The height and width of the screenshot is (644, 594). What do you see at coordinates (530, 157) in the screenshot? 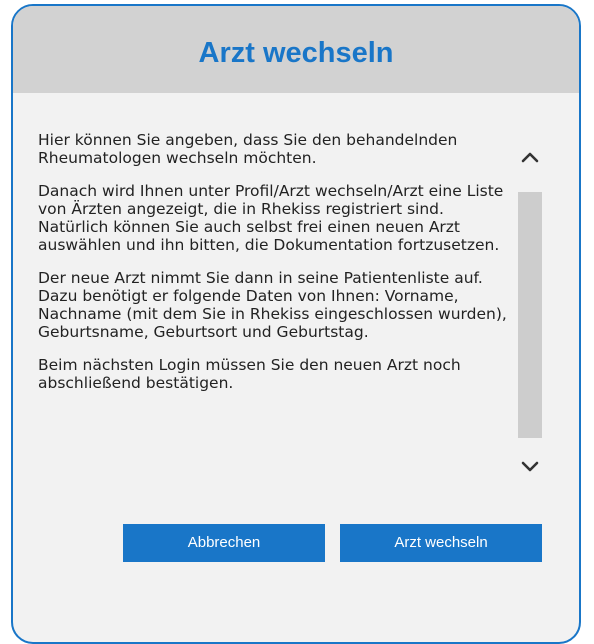
I see `chevron-up-icon` at bounding box center [530, 157].